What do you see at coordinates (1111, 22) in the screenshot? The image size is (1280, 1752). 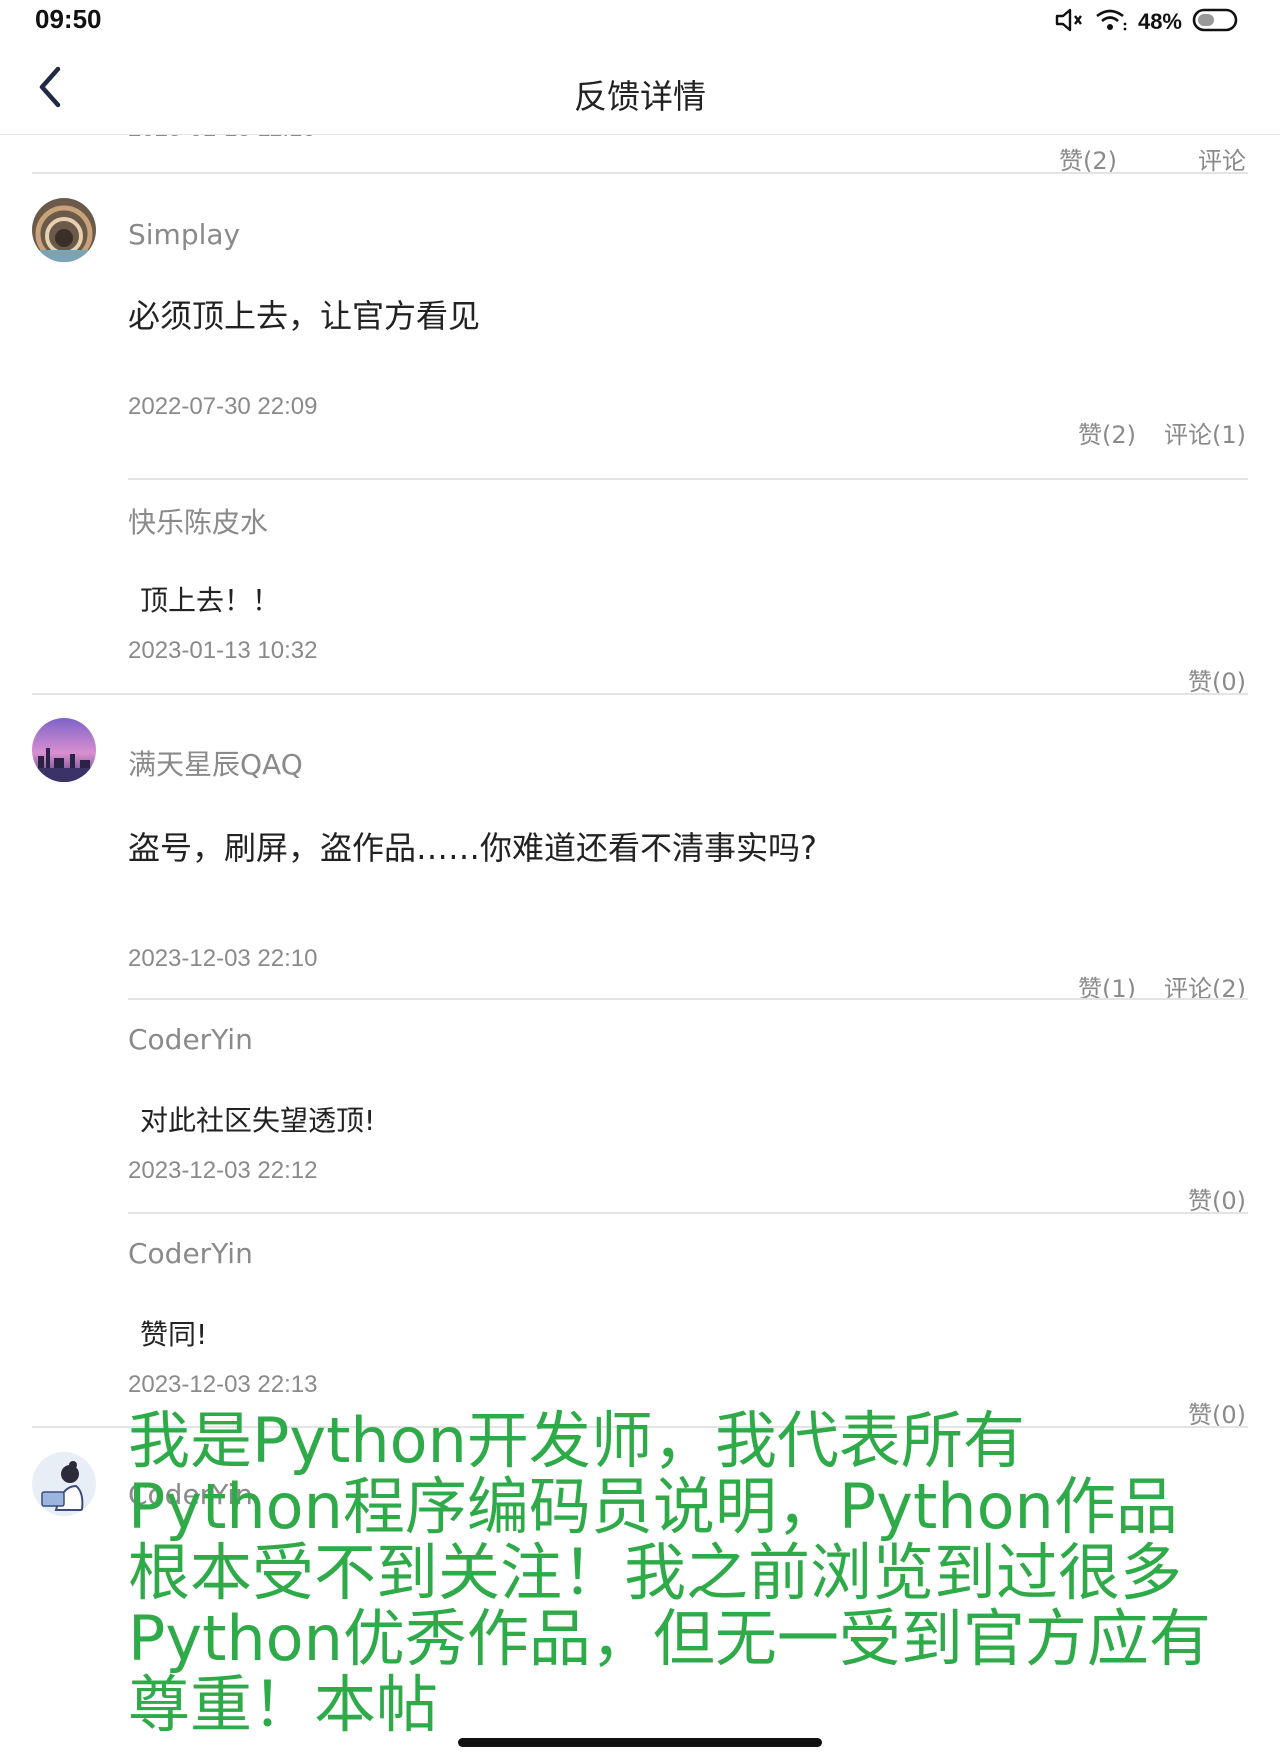 I see `wifi-icon` at bounding box center [1111, 22].